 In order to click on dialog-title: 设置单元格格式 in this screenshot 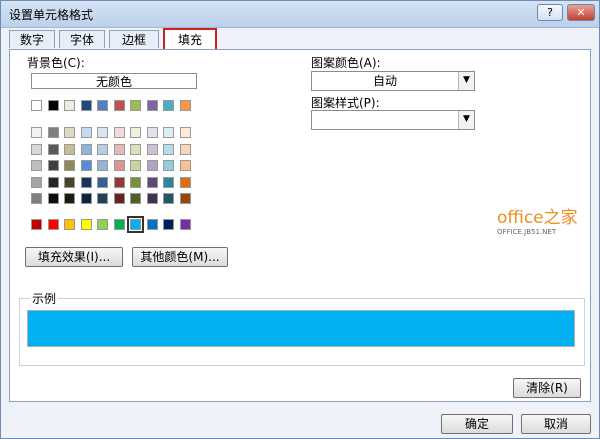, I will do `click(51, 15)`.